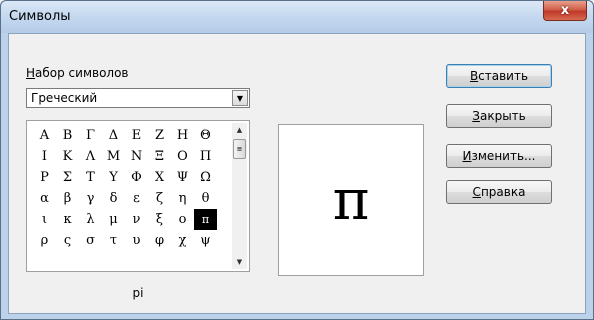  I want to click on symbol-cell: ι, so click(44, 219).